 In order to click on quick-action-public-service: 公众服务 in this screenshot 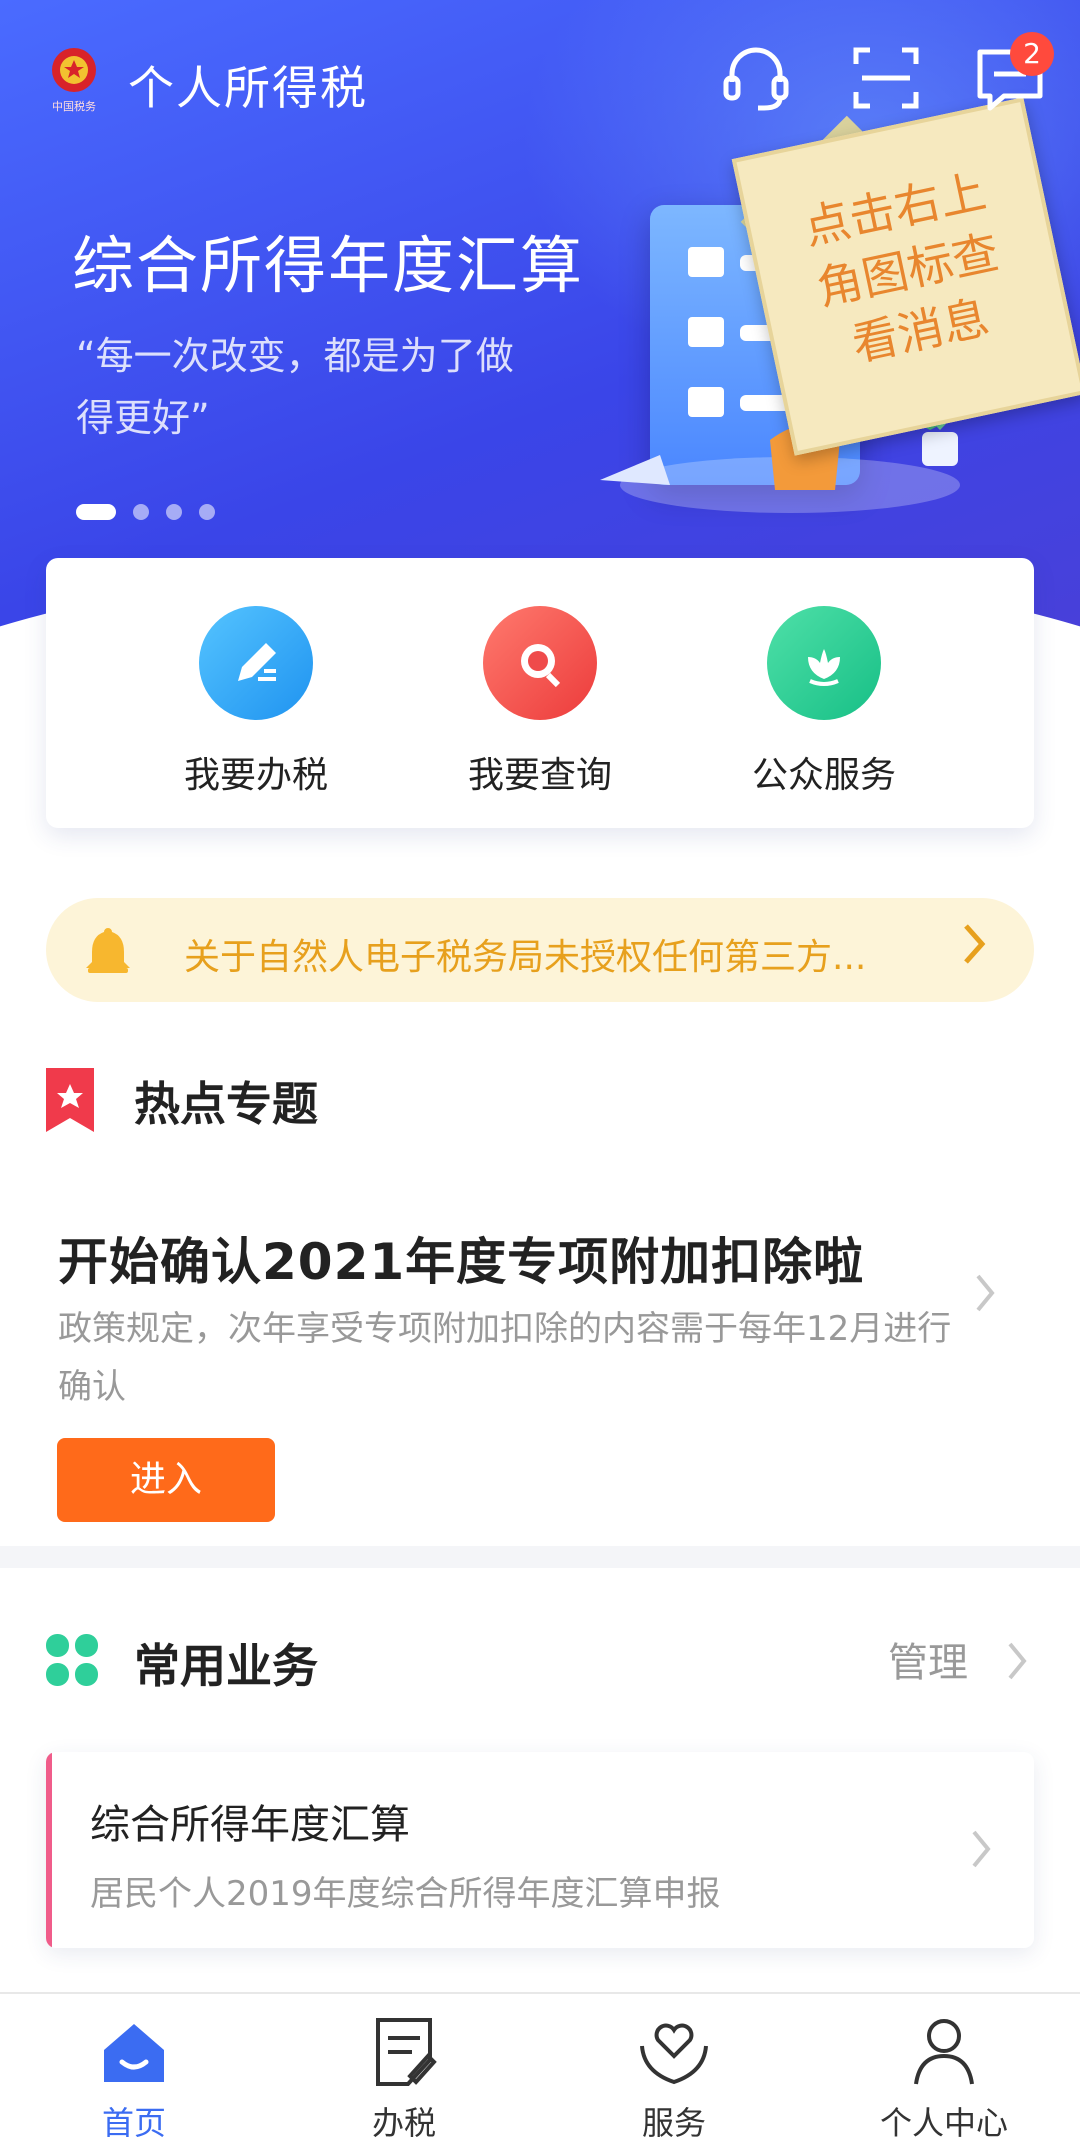, I will do `click(824, 702)`.